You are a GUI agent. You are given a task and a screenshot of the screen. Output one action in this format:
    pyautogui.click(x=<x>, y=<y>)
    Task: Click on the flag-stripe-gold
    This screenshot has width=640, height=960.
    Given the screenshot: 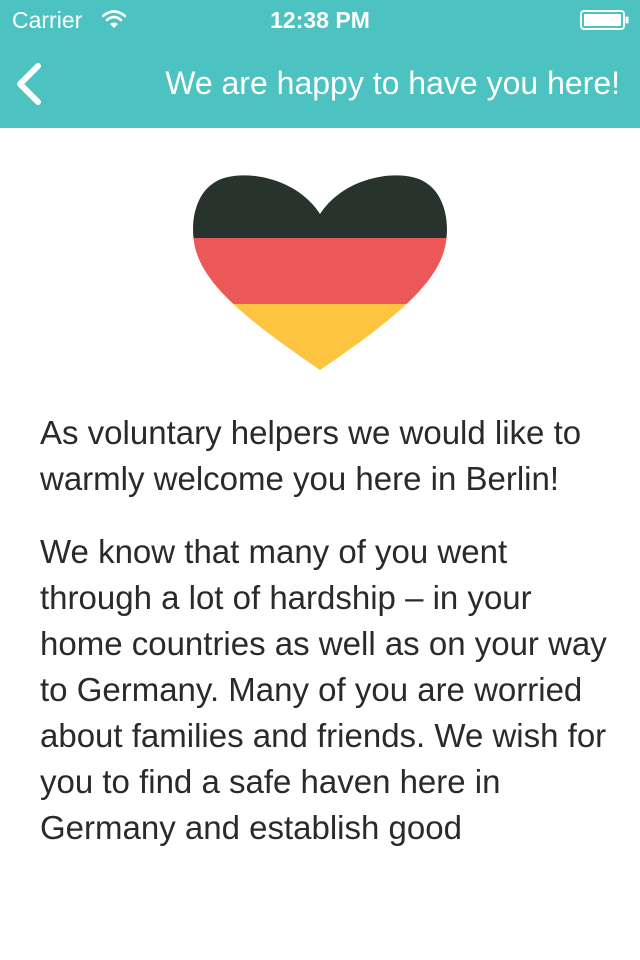 What is the action you would take?
    pyautogui.click(x=320, y=337)
    